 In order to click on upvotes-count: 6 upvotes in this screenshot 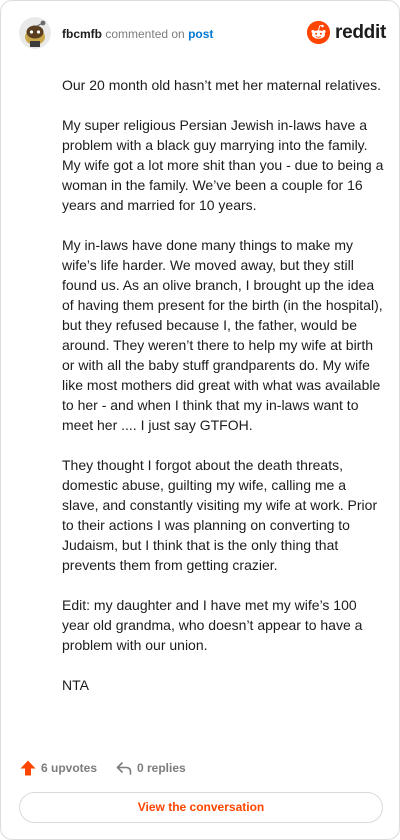, I will do `click(69, 768)`.